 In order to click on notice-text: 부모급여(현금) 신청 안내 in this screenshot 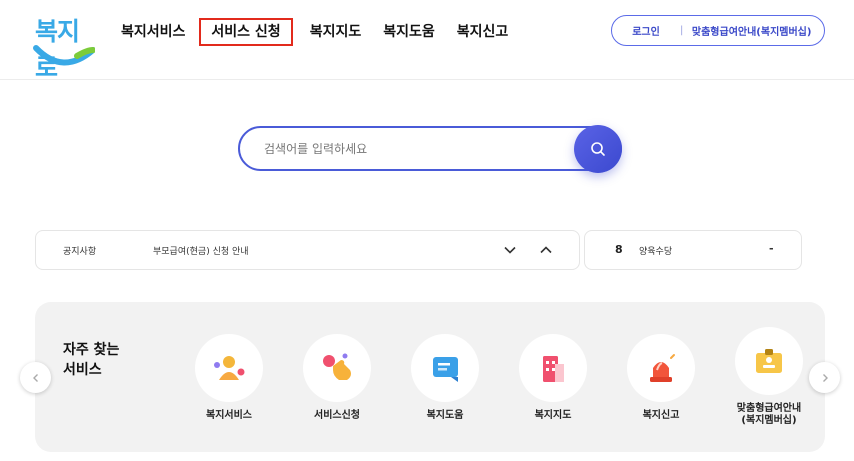, I will do `click(201, 250)`.